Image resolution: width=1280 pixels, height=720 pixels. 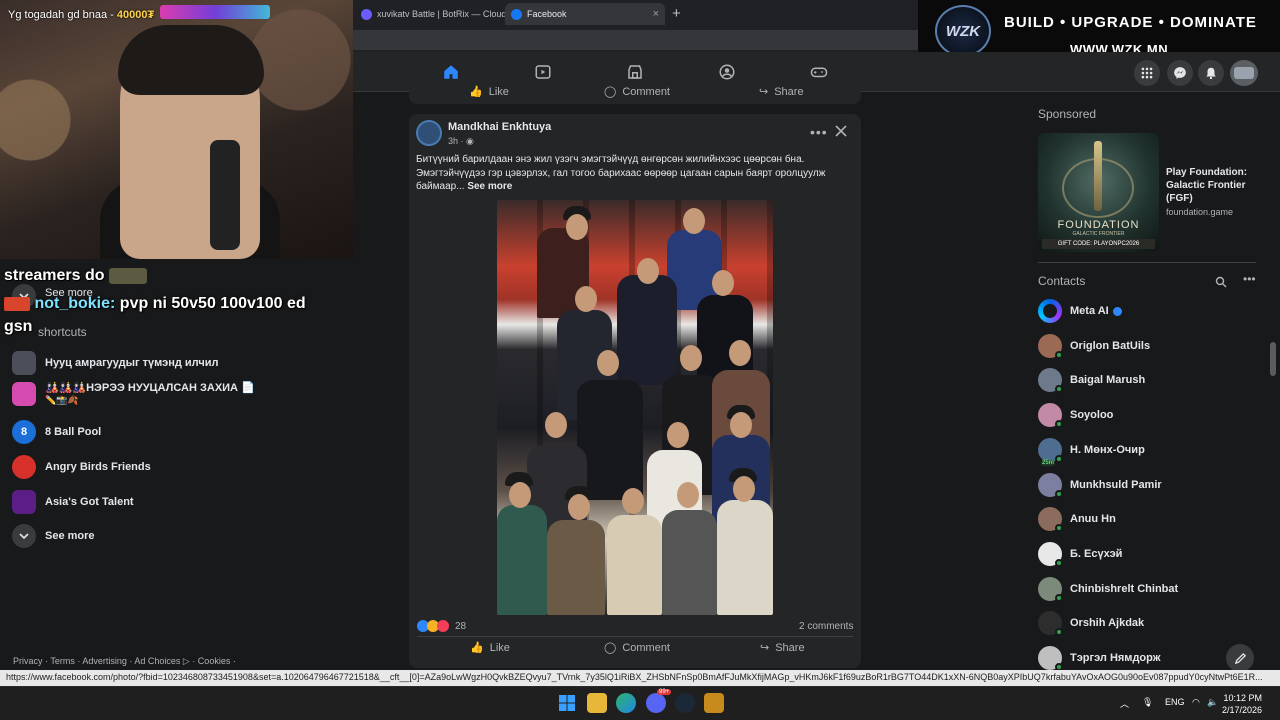 I want to click on compose-icon, so click(x=1240, y=658).